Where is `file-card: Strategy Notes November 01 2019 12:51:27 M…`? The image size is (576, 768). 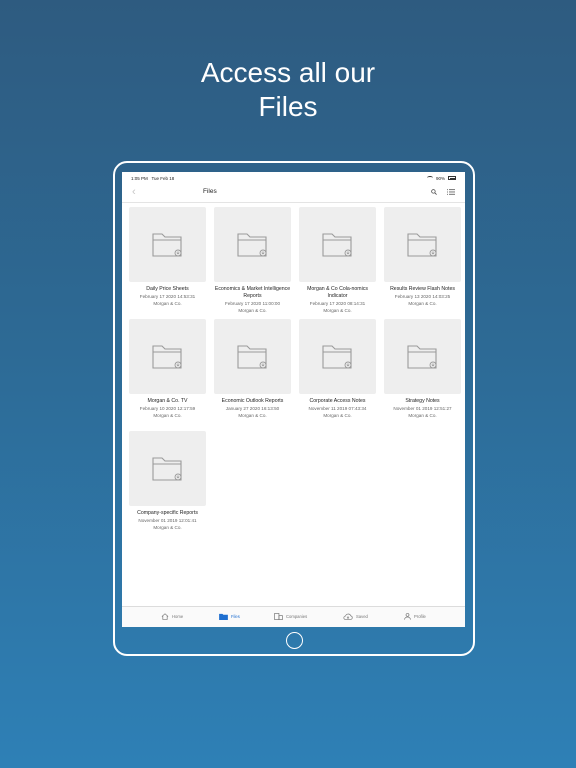 file-card: Strategy Notes November 01 2019 12:51:27 M… is located at coordinates (422, 369).